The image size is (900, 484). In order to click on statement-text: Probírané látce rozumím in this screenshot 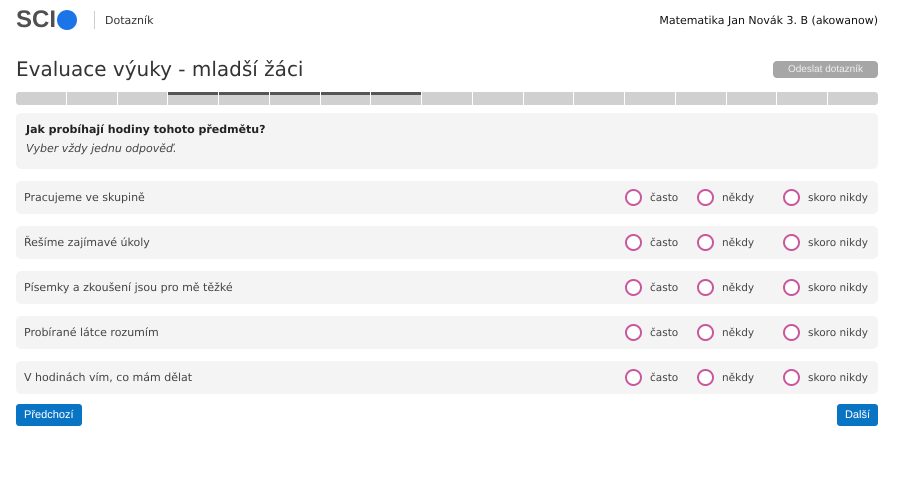, I will do `click(91, 332)`.